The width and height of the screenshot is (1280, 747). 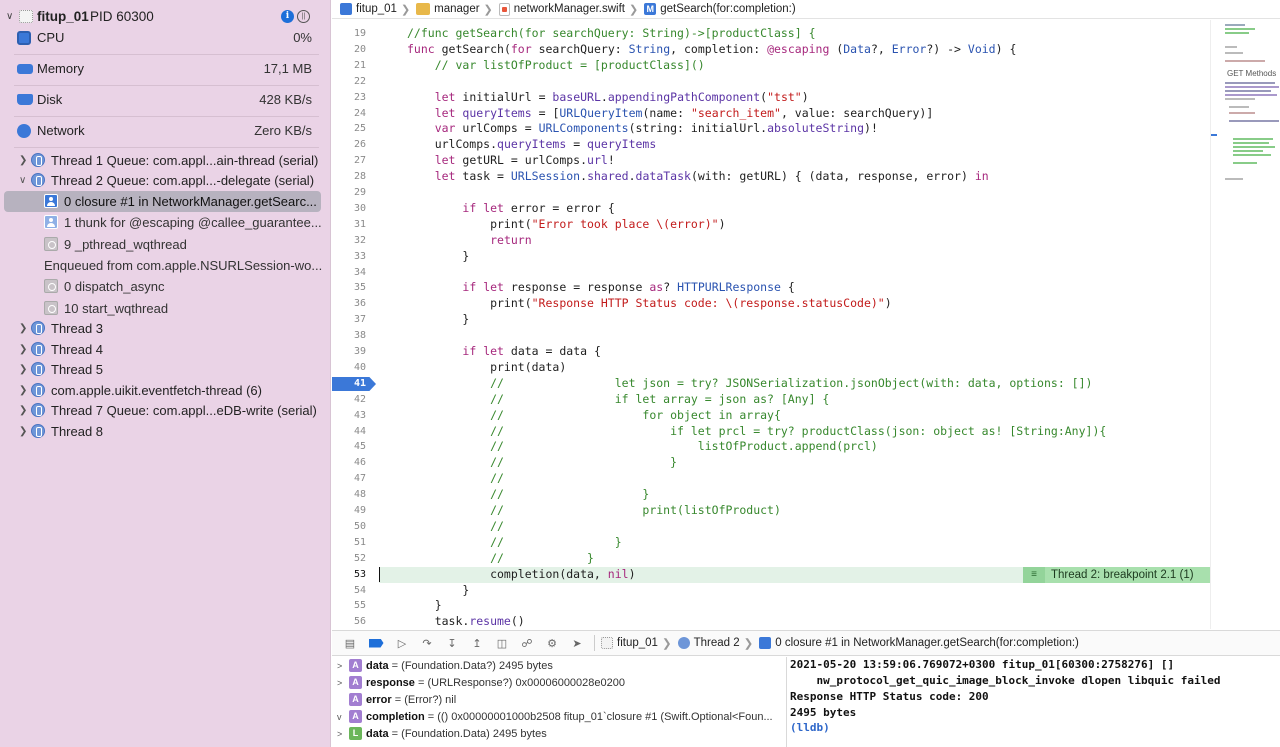 I want to click on lldb-prompt: (lldb), so click(x=810, y=728).